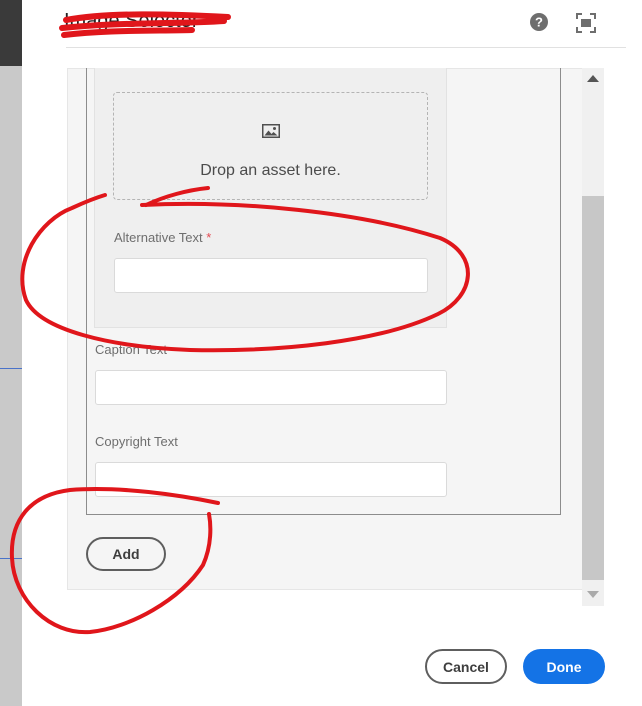 This screenshot has height=706, width=642. I want to click on required-marker: *, so click(209, 237).